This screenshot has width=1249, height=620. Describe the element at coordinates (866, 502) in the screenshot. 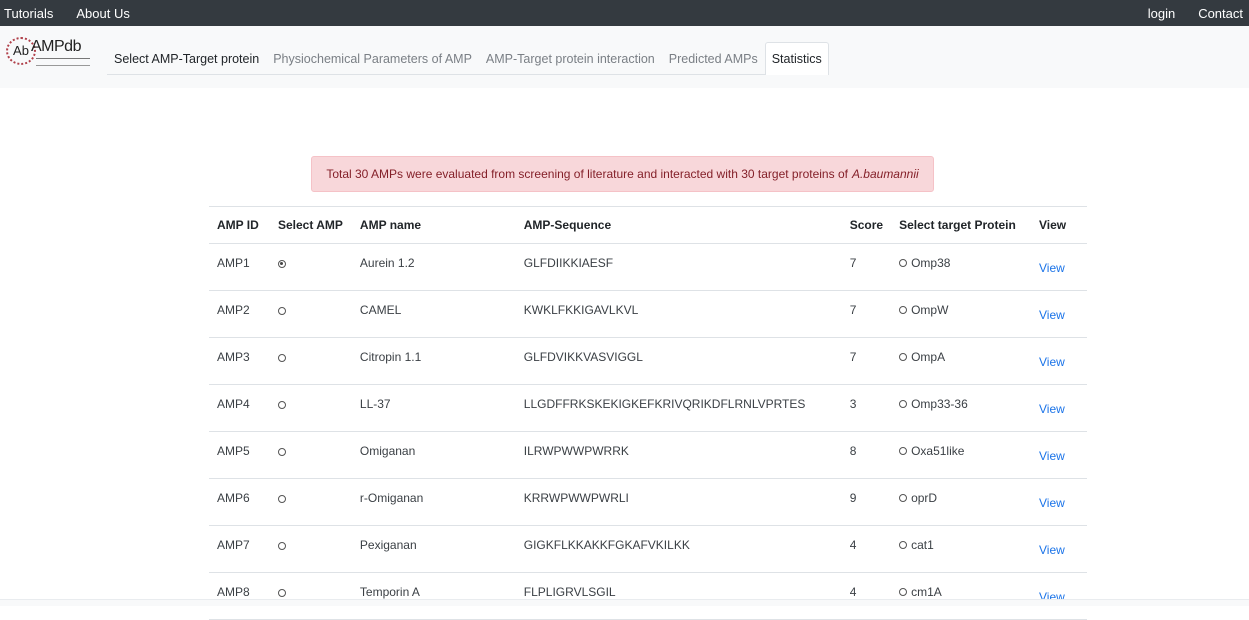

I see `score-cell: 9` at that location.